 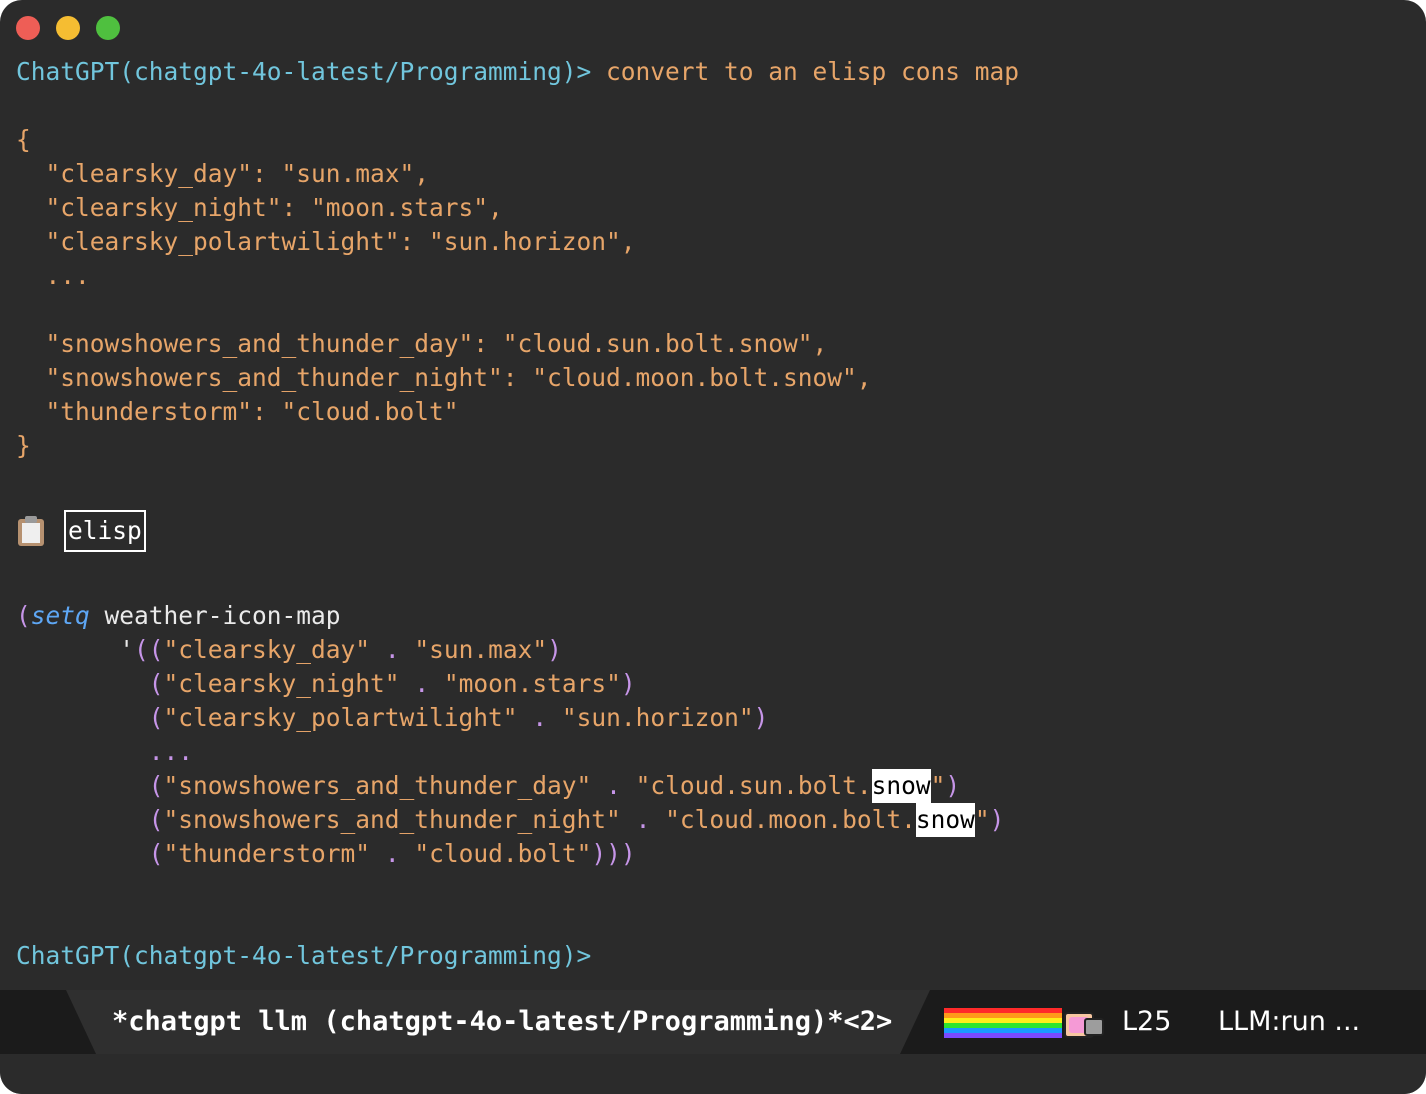 I want to click on nyan-cat-icon, so click(x=1083, y=1024).